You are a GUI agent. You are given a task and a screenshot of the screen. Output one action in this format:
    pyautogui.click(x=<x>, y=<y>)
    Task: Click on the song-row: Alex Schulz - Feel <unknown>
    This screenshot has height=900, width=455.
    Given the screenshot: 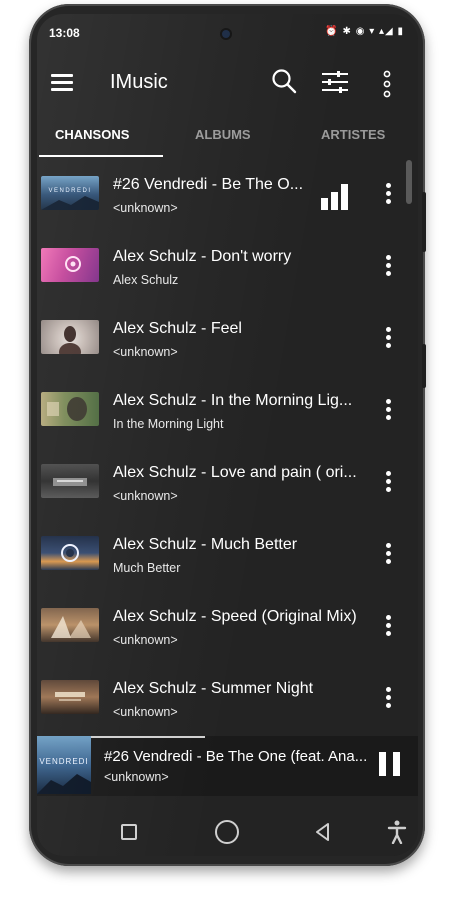 What is the action you would take?
    pyautogui.click(x=227, y=342)
    